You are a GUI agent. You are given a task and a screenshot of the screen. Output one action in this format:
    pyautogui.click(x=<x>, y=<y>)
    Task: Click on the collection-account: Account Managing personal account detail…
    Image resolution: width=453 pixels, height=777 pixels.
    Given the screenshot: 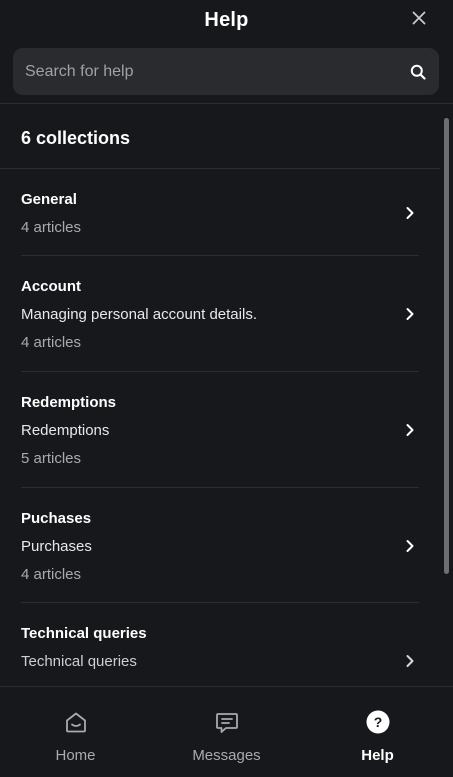 What is the action you would take?
    pyautogui.click(x=220, y=313)
    